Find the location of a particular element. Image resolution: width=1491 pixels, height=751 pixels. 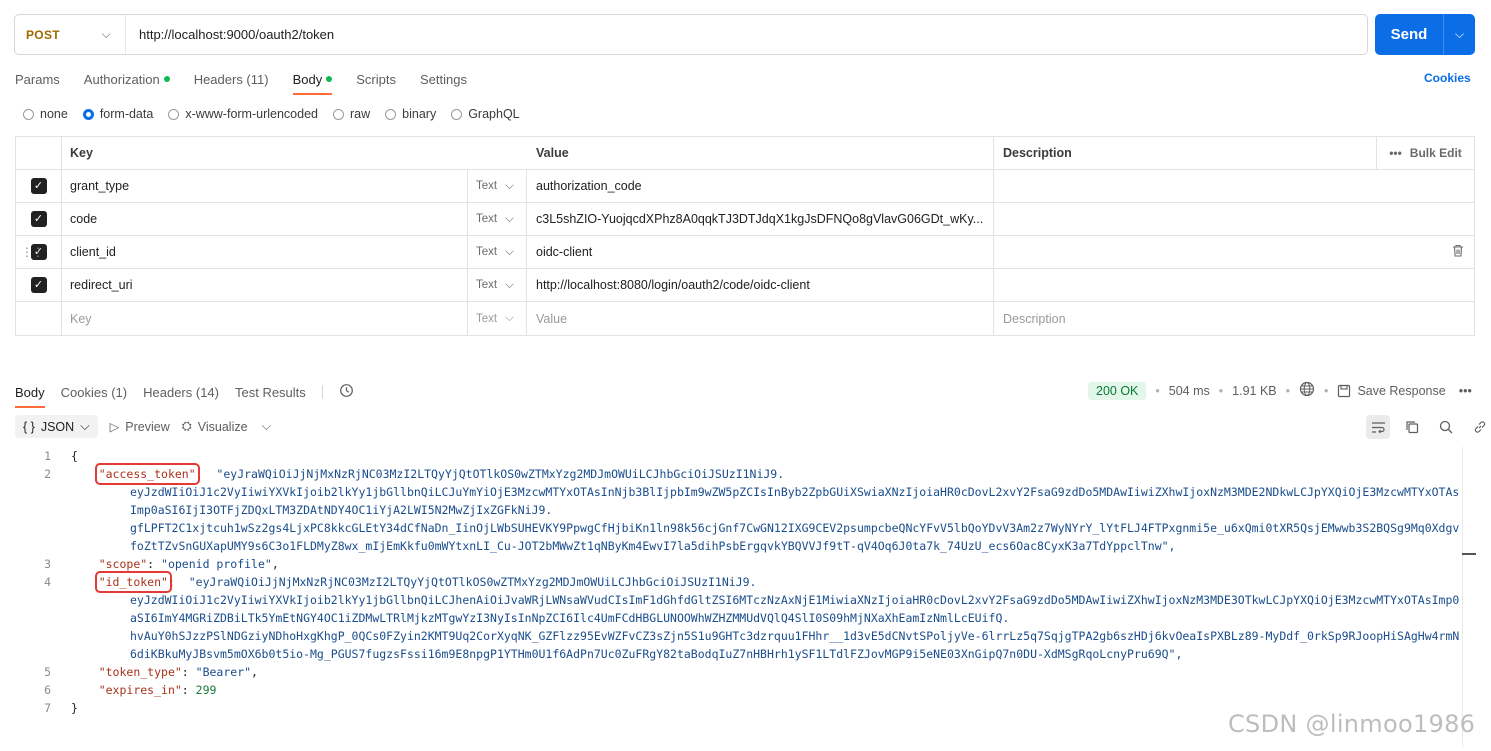

key-input: Key is located at coordinates (264, 318).